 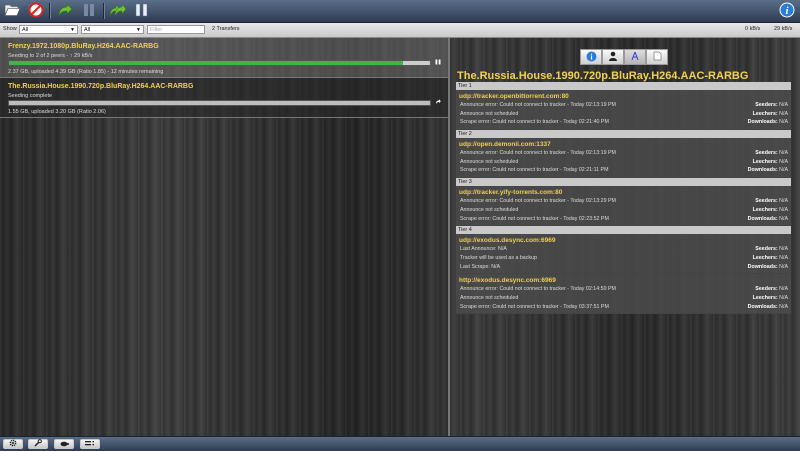 What do you see at coordinates (57, 112) in the screenshot?
I see `torrent-stats: 1.55 GB, uploaded 3.20 GB (Ratio 2.06)` at bounding box center [57, 112].